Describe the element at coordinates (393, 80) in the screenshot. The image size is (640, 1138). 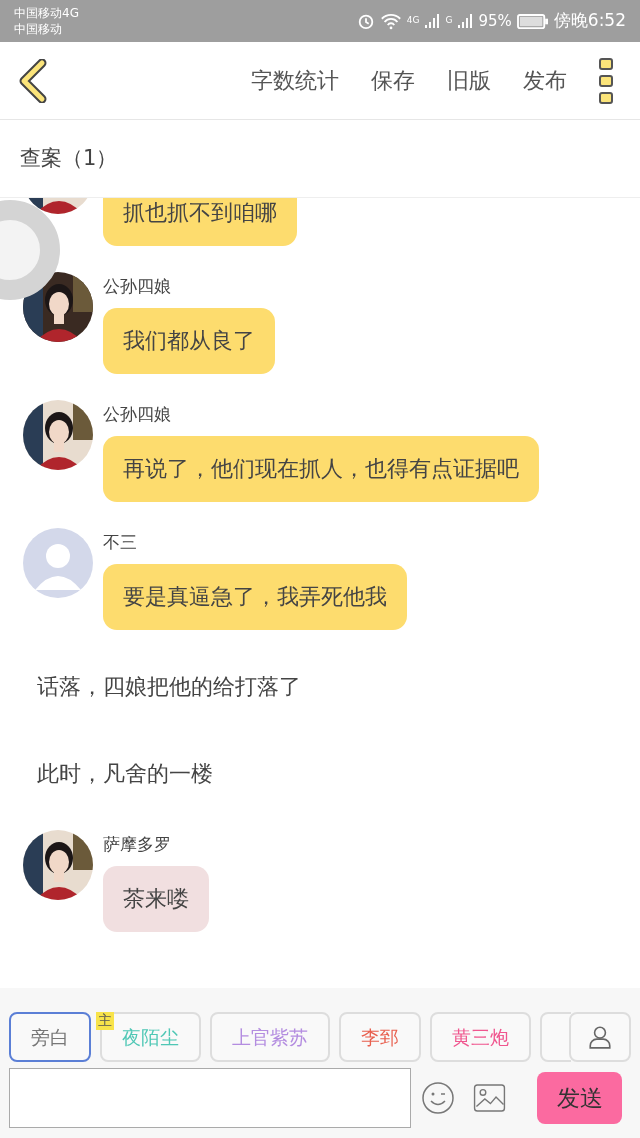
I see `toolbar-action: 保存` at that location.